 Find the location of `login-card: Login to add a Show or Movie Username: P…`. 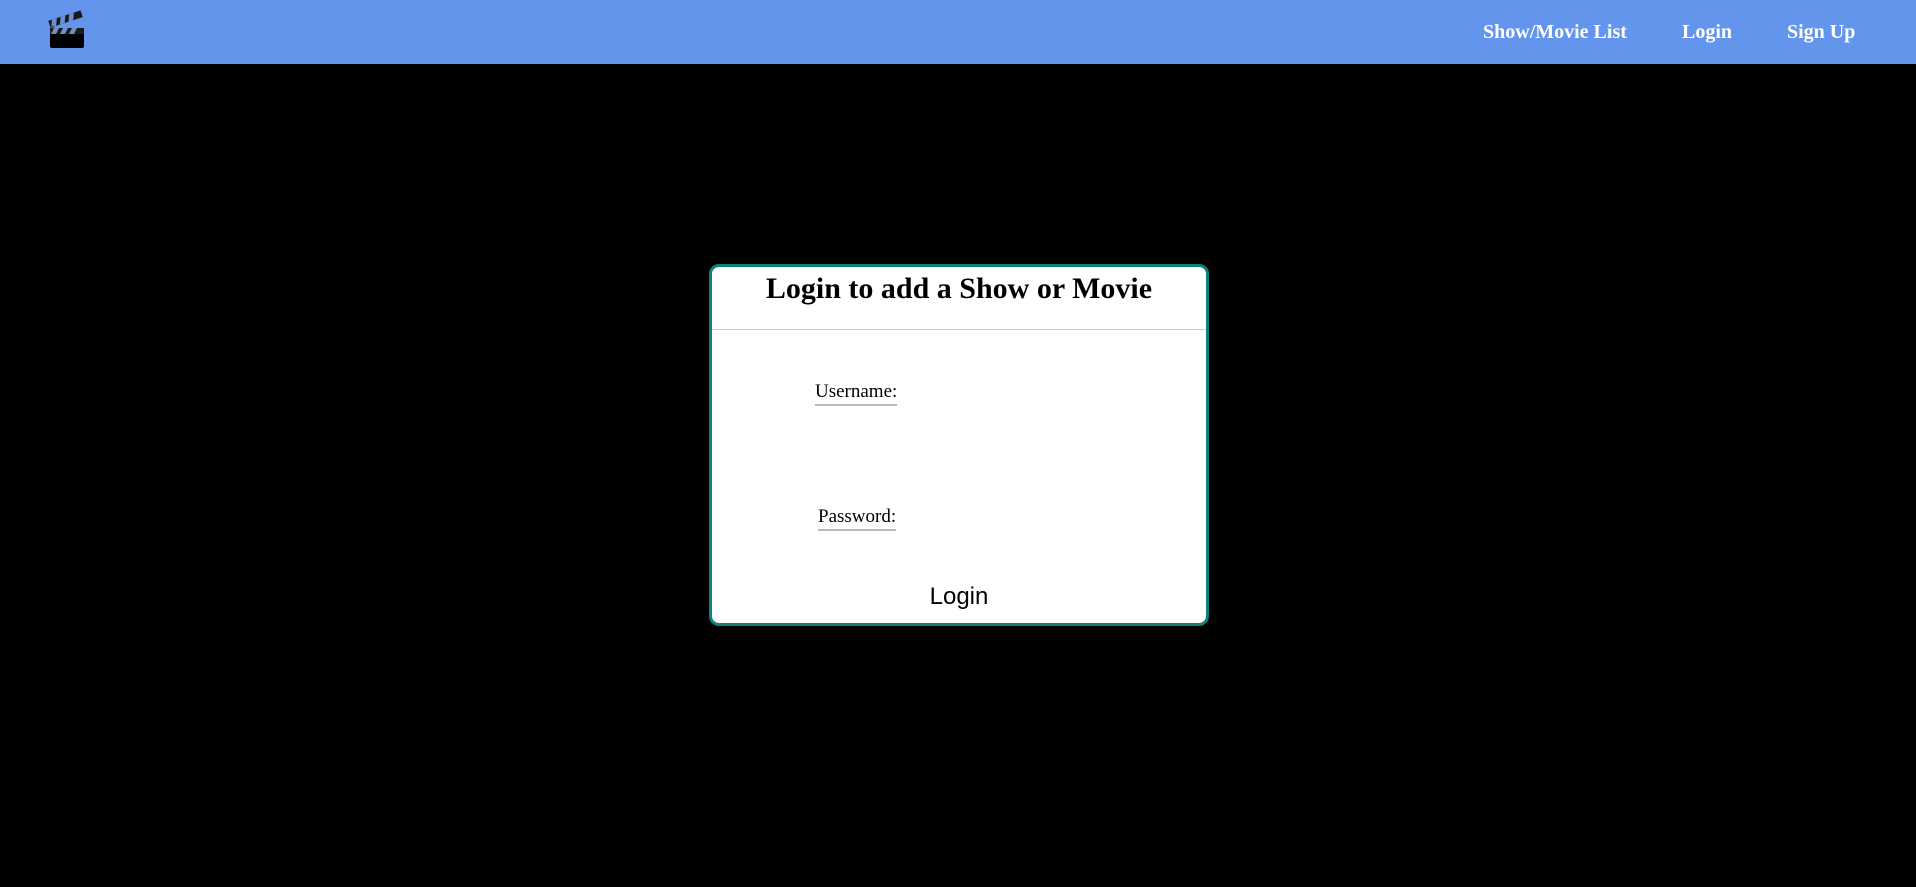

login-card: Login to add a Show or Movie Username: P… is located at coordinates (959, 445).